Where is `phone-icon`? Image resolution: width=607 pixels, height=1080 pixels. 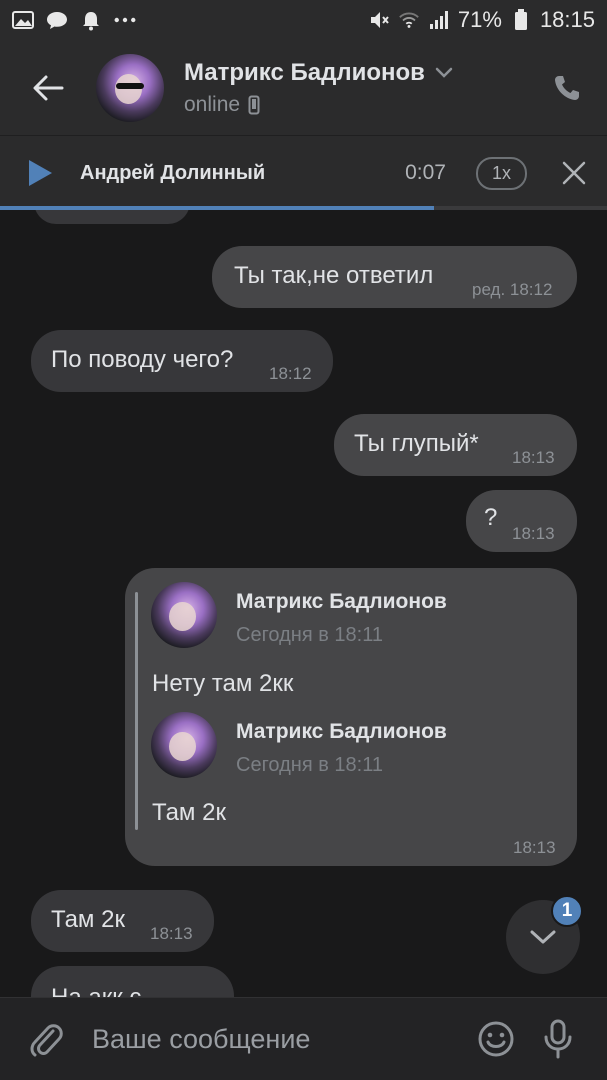
phone-icon is located at coordinates (567, 87).